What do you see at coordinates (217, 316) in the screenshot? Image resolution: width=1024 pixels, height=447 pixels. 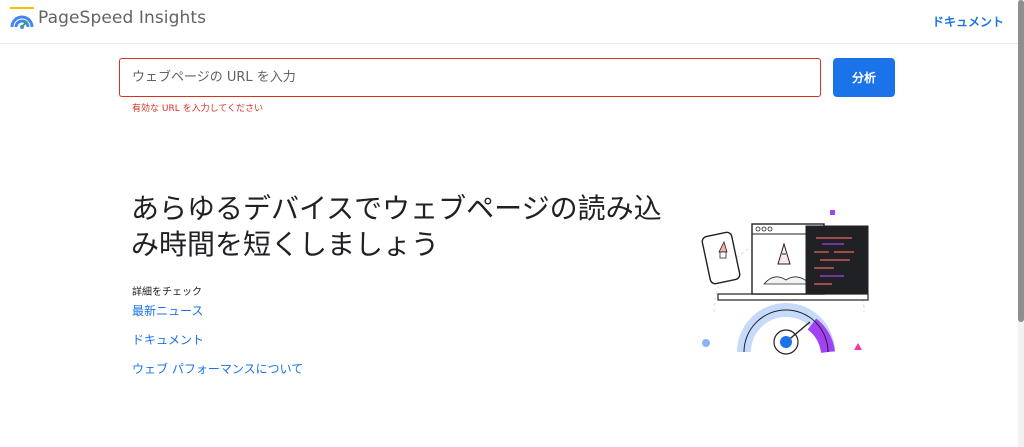 I see `news-link: 最新ニュース` at bounding box center [217, 316].